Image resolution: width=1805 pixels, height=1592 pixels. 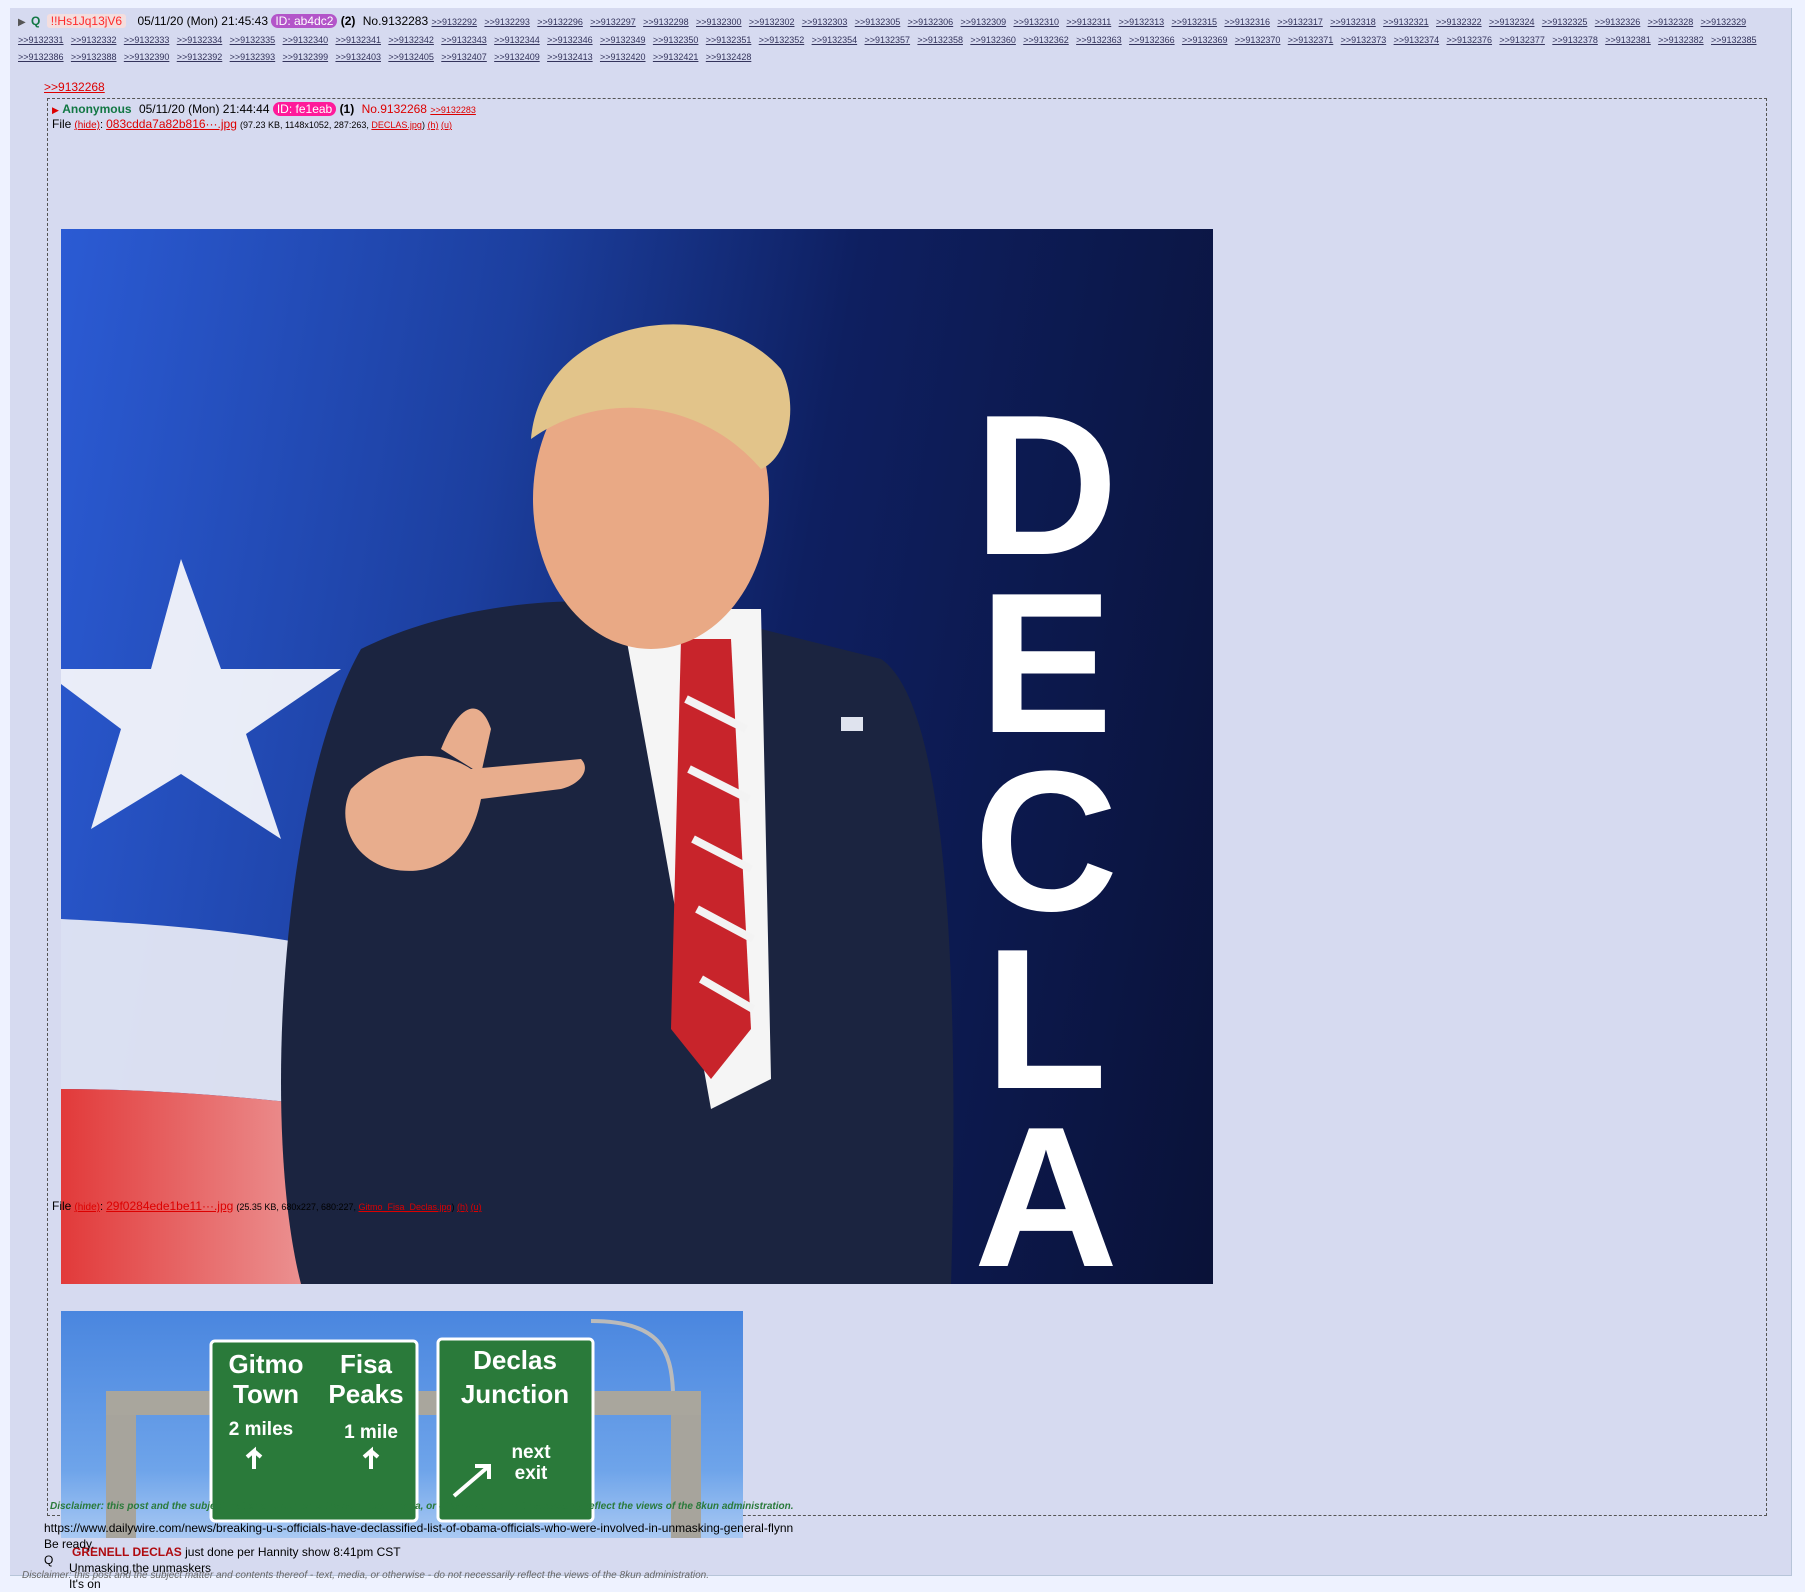 I want to click on poster-name: Q, so click(x=36, y=21).